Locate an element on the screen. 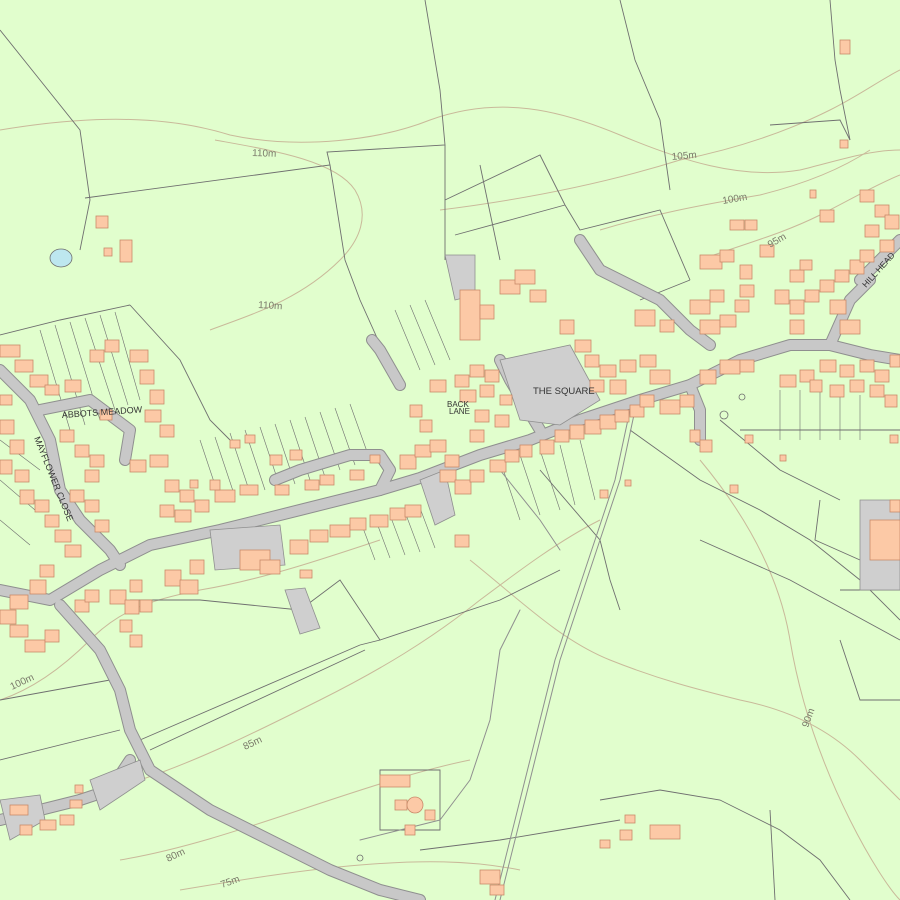 This screenshot has width=900, height=900. contour-label-110-mid: 110m is located at coordinates (270, 306).